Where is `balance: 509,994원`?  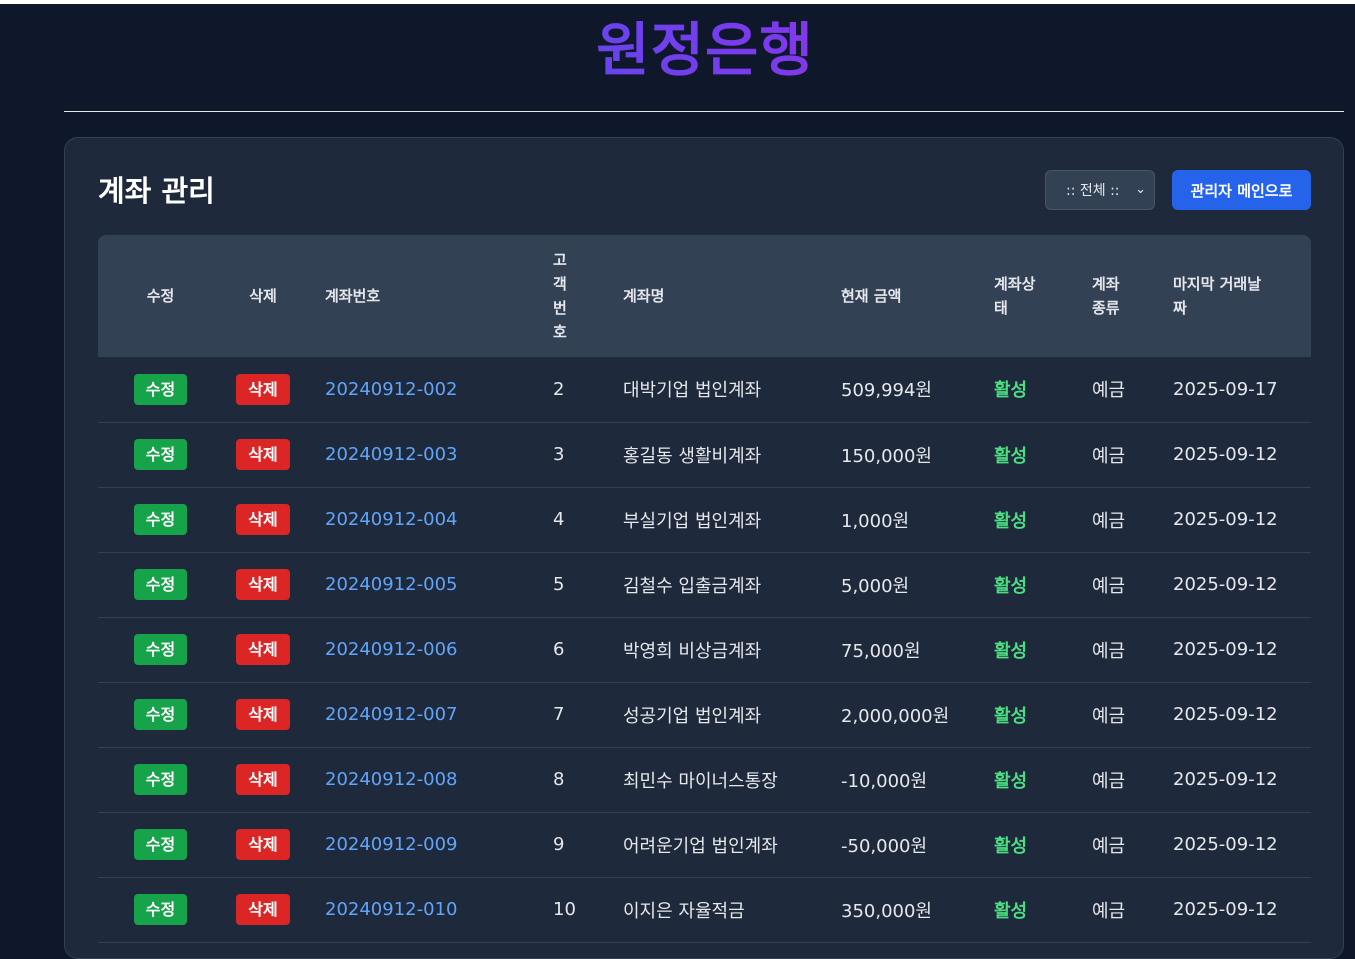 balance: 509,994원 is located at coordinates (886, 391).